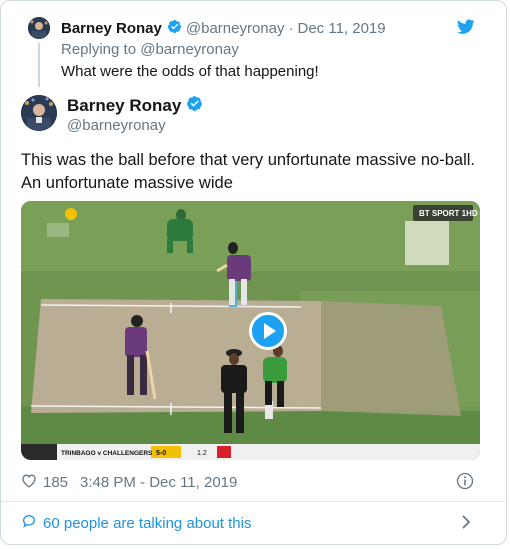  What do you see at coordinates (111, 28) in the screenshot?
I see `parent-author-name: Barney Ronay` at bounding box center [111, 28].